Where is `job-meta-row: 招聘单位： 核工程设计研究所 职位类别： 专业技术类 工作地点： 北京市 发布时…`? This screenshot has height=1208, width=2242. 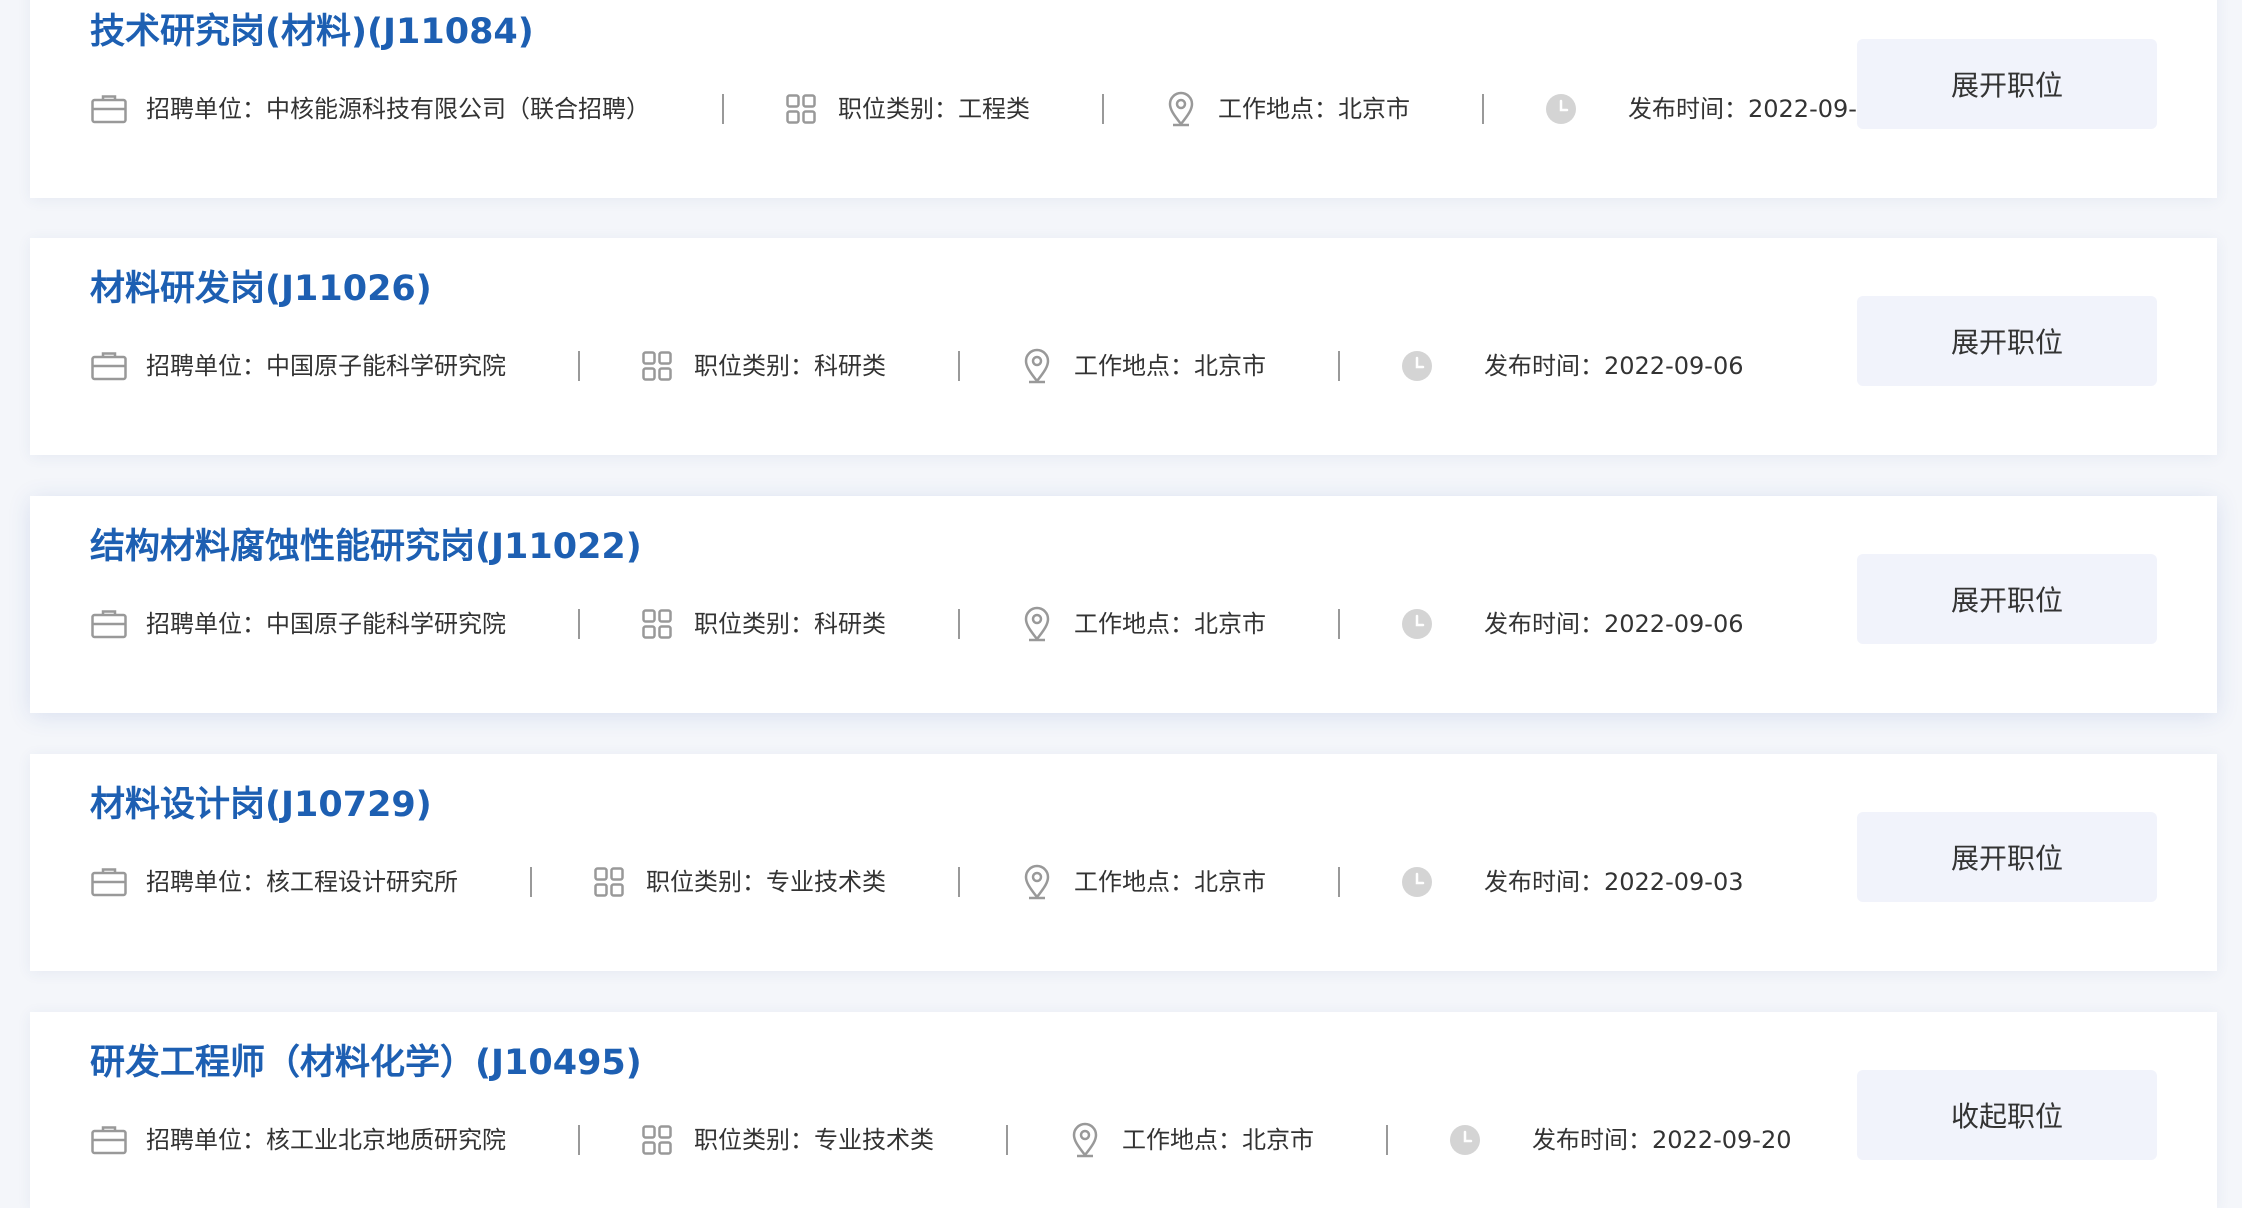
job-meta-row: 招聘单位： 核工程设计研究所 职位类别： 专业技术类 工作地点： 北京市 发布时… is located at coordinates (916, 882).